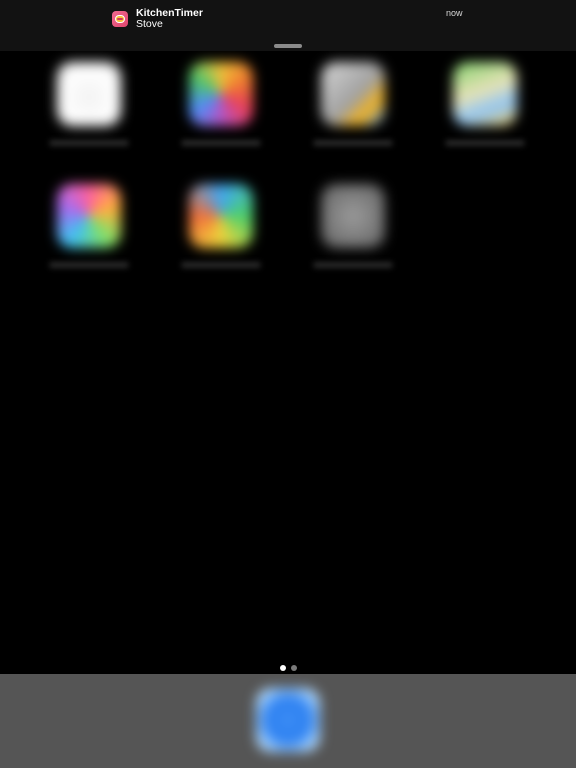  I want to click on app-store-icon, so click(221, 216).